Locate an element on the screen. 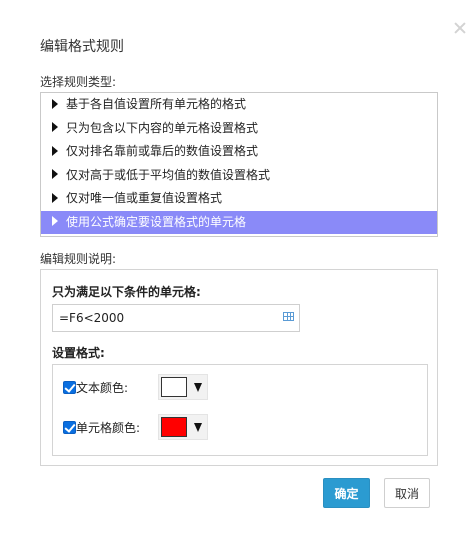 The image size is (474, 536). cell-color-label: 单元格颜色: is located at coordinates (108, 428).